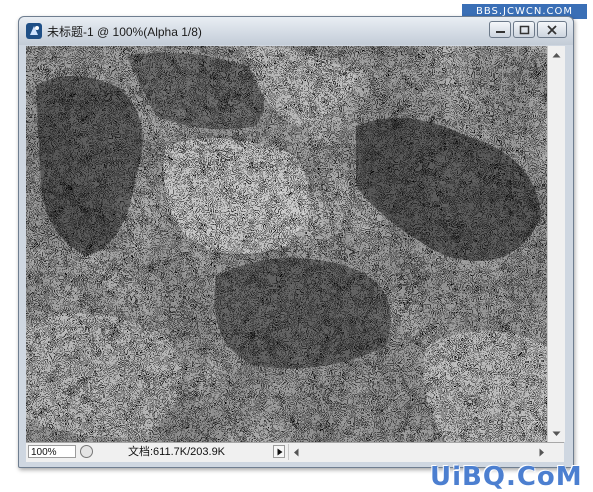 The width and height of the screenshot is (593, 492). I want to click on minimize-button, so click(500, 29).